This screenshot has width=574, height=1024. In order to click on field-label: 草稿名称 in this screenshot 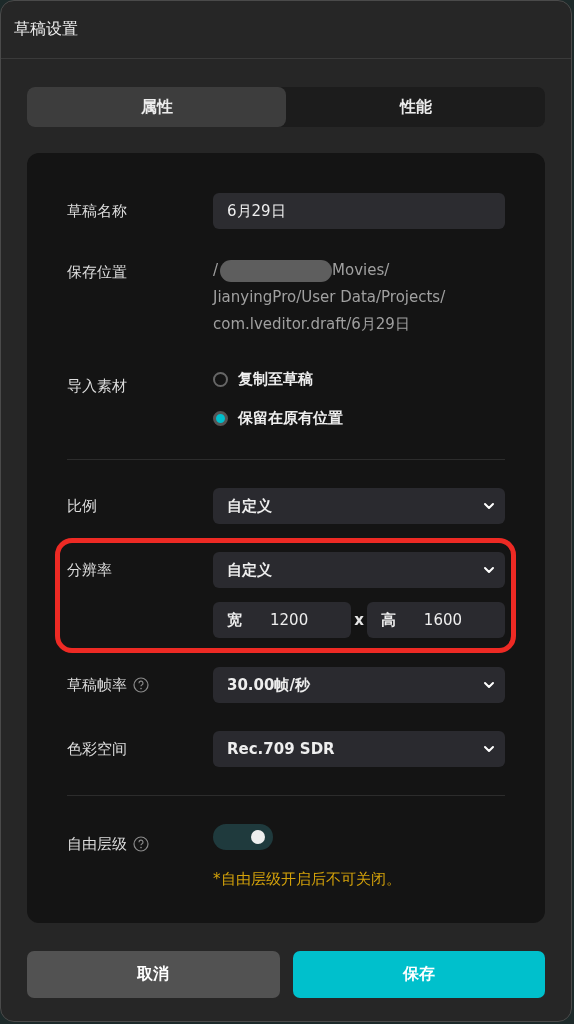, I will do `click(97, 211)`.